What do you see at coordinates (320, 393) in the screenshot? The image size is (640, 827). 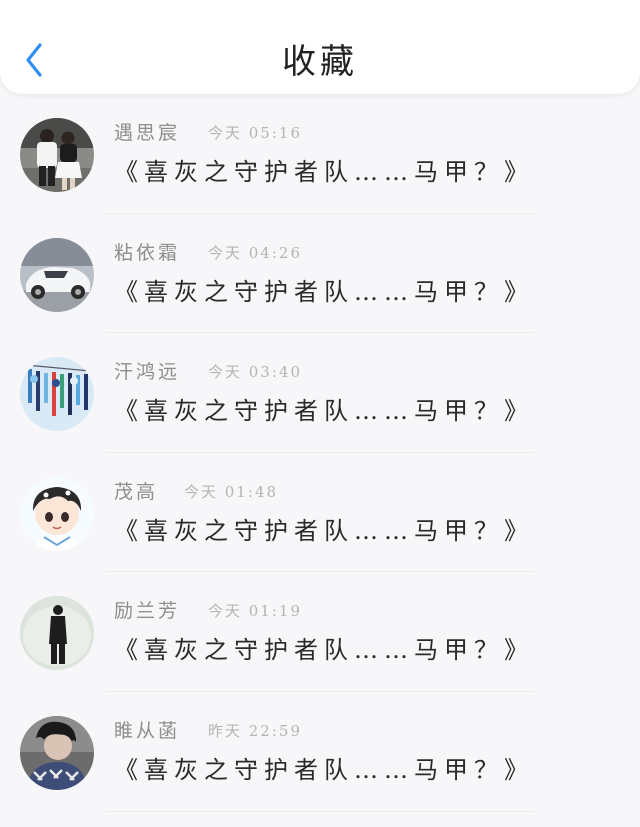 I see `list-item: 汗鸿远 今天 03:40 《喜灰之守护者队……马甲？》` at bounding box center [320, 393].